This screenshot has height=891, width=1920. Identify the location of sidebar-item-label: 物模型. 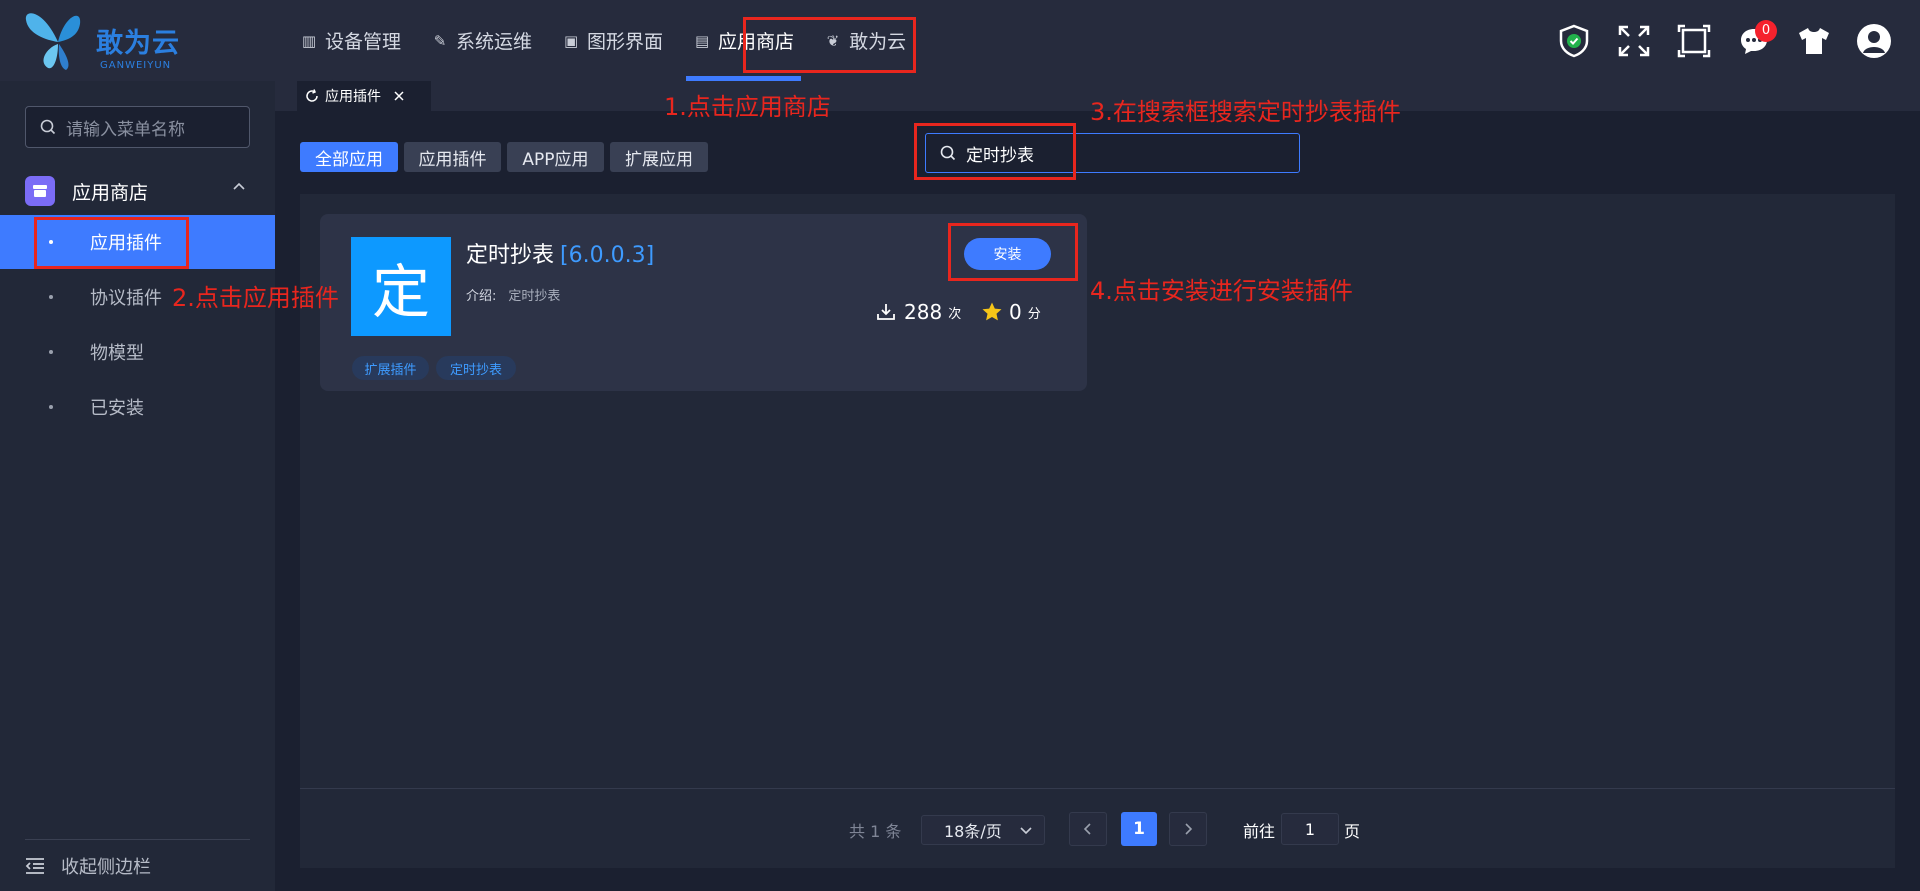
(117, 353).